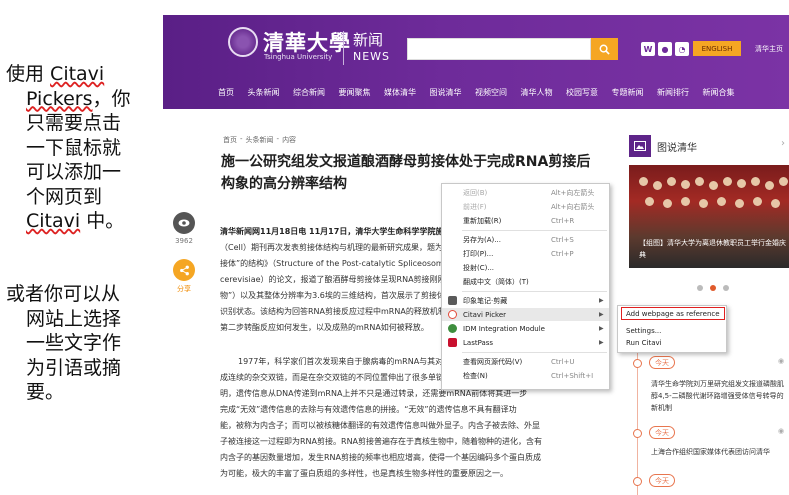 This screenshot has width=789, height=495. I want to click on menu-item-label: 检查(N), so click(475, 375).